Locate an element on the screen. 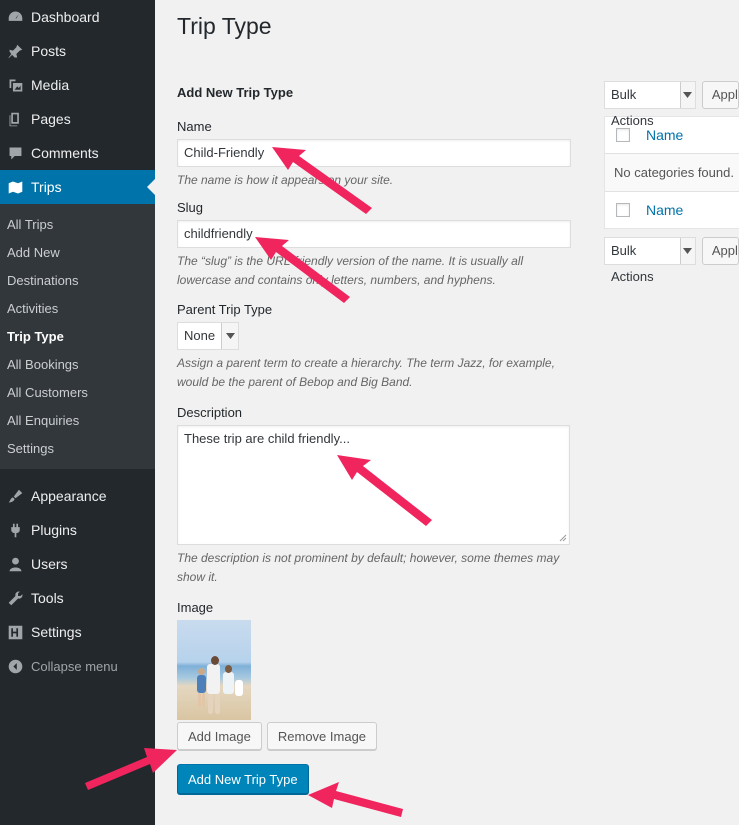 Image resolution: width=739 pixels, height=825 pixels. submenu-item-trip-type: Trip Type is located at coordinates (77, 337).